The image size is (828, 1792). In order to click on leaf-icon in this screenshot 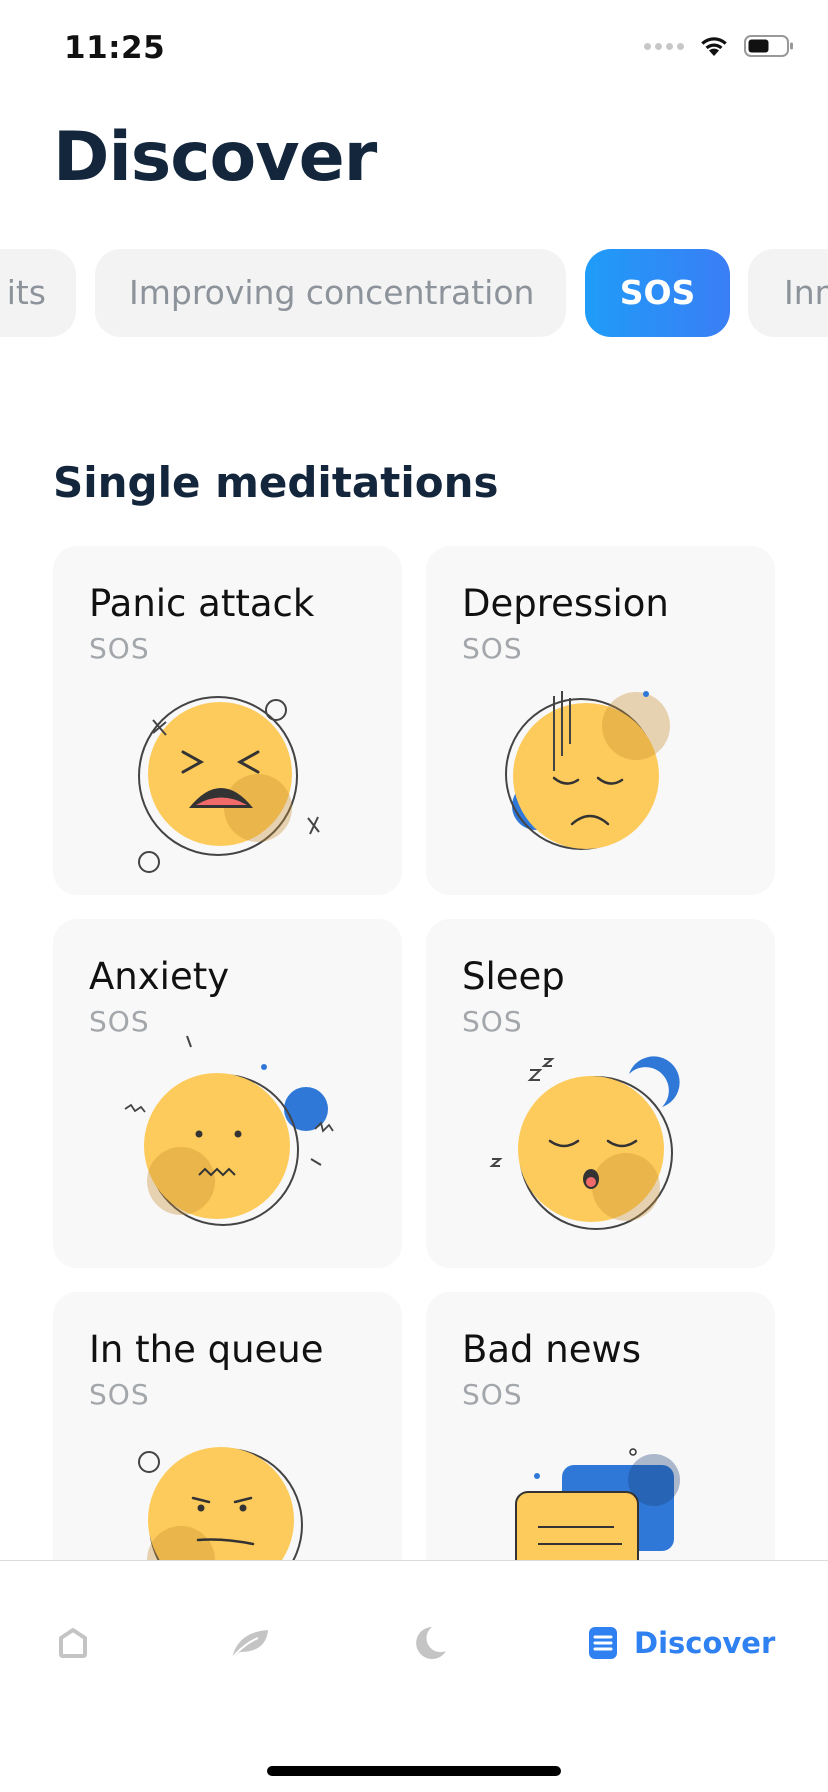, I will do `click(249, 1644)`.